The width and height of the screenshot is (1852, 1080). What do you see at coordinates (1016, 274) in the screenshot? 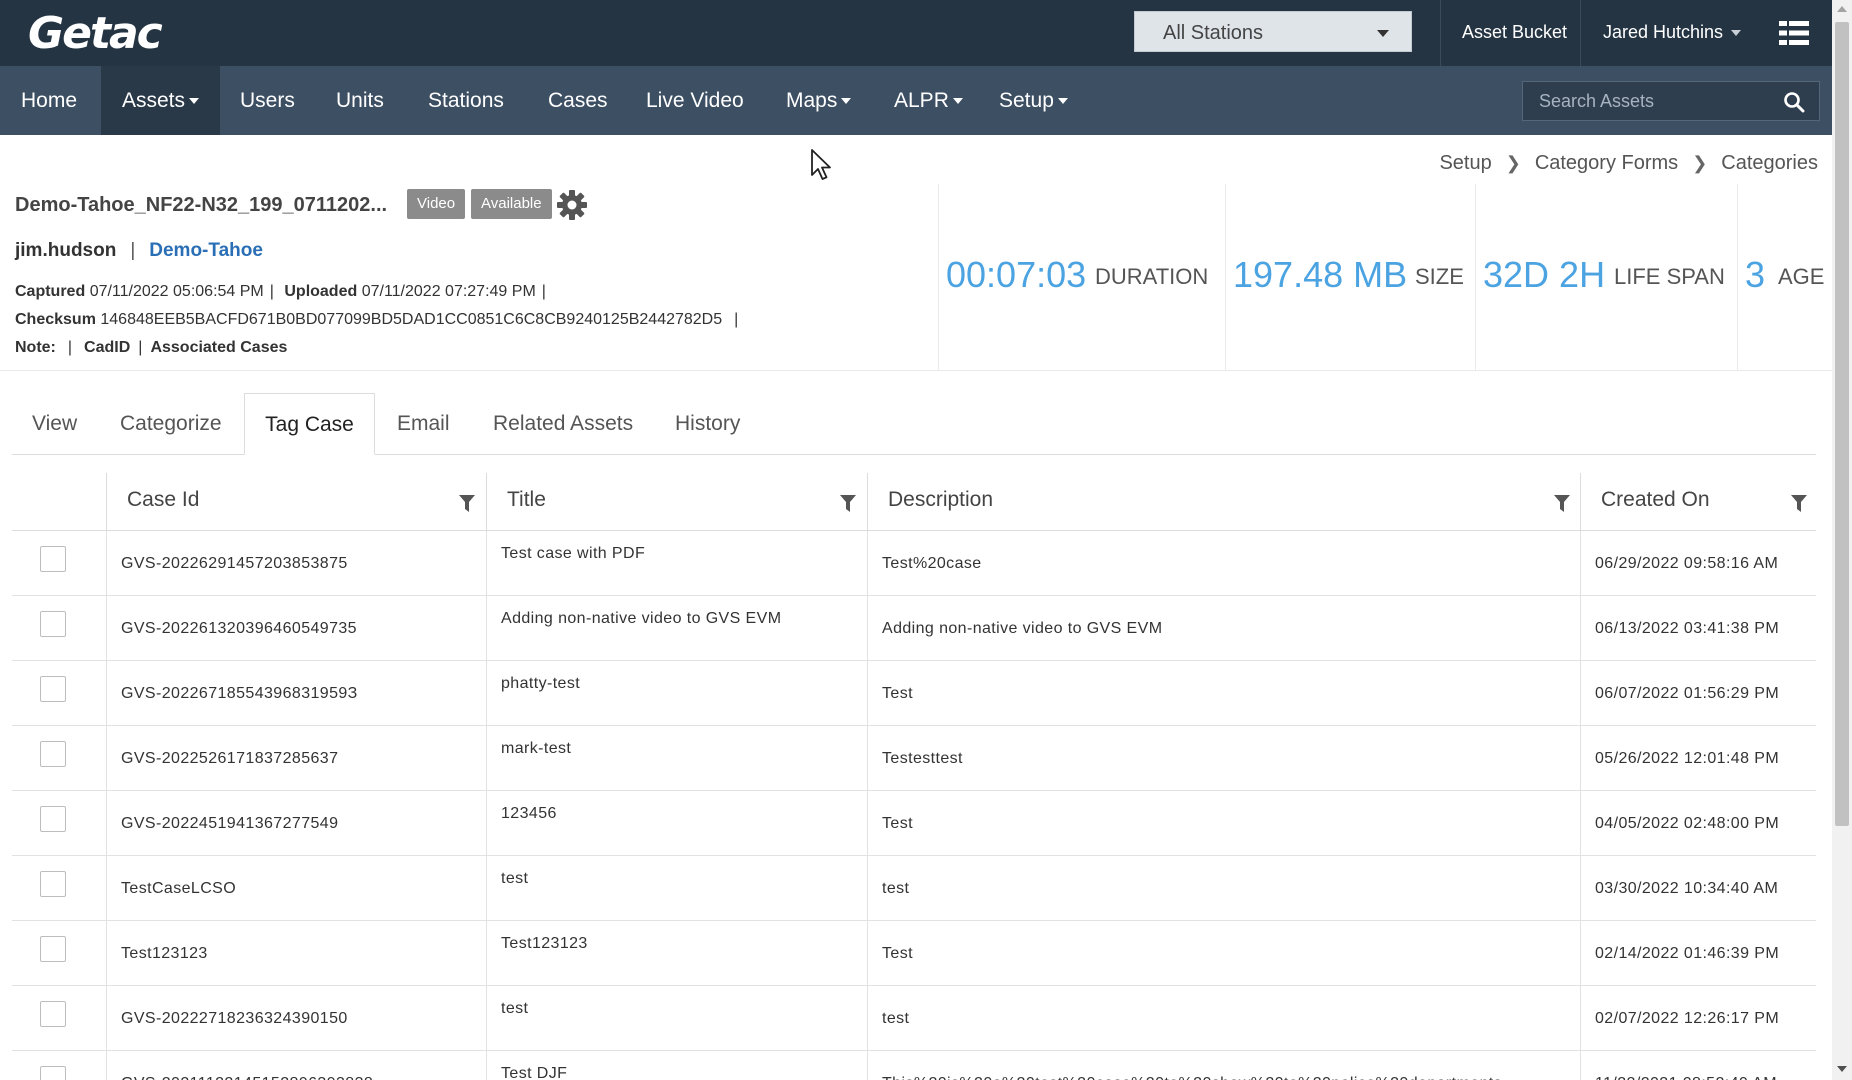
I see `stat-value: 00:07:03` at bounding box center [1016, 274].